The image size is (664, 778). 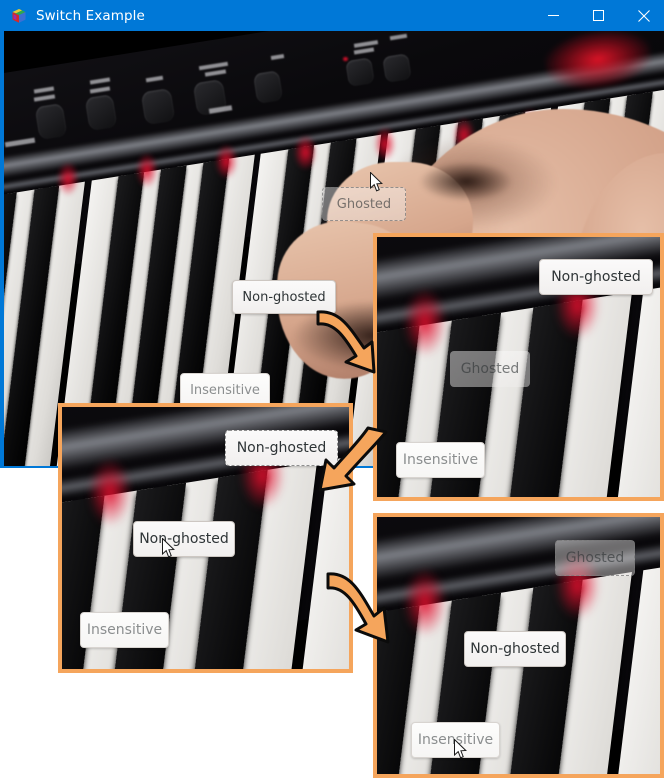 I want to click on title-bar: Switch Example, so click(x=333, y=15).